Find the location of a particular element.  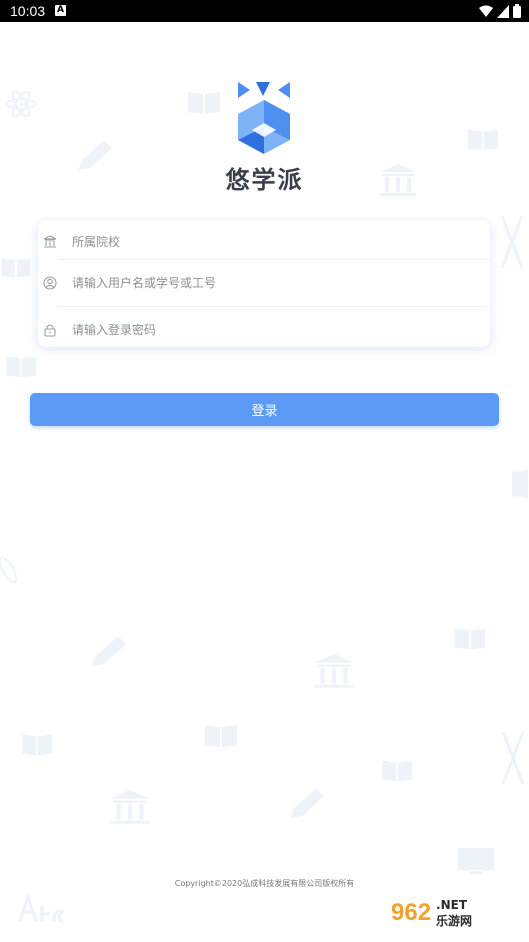

logo-left-triangle is located at coordinates (244, 90).